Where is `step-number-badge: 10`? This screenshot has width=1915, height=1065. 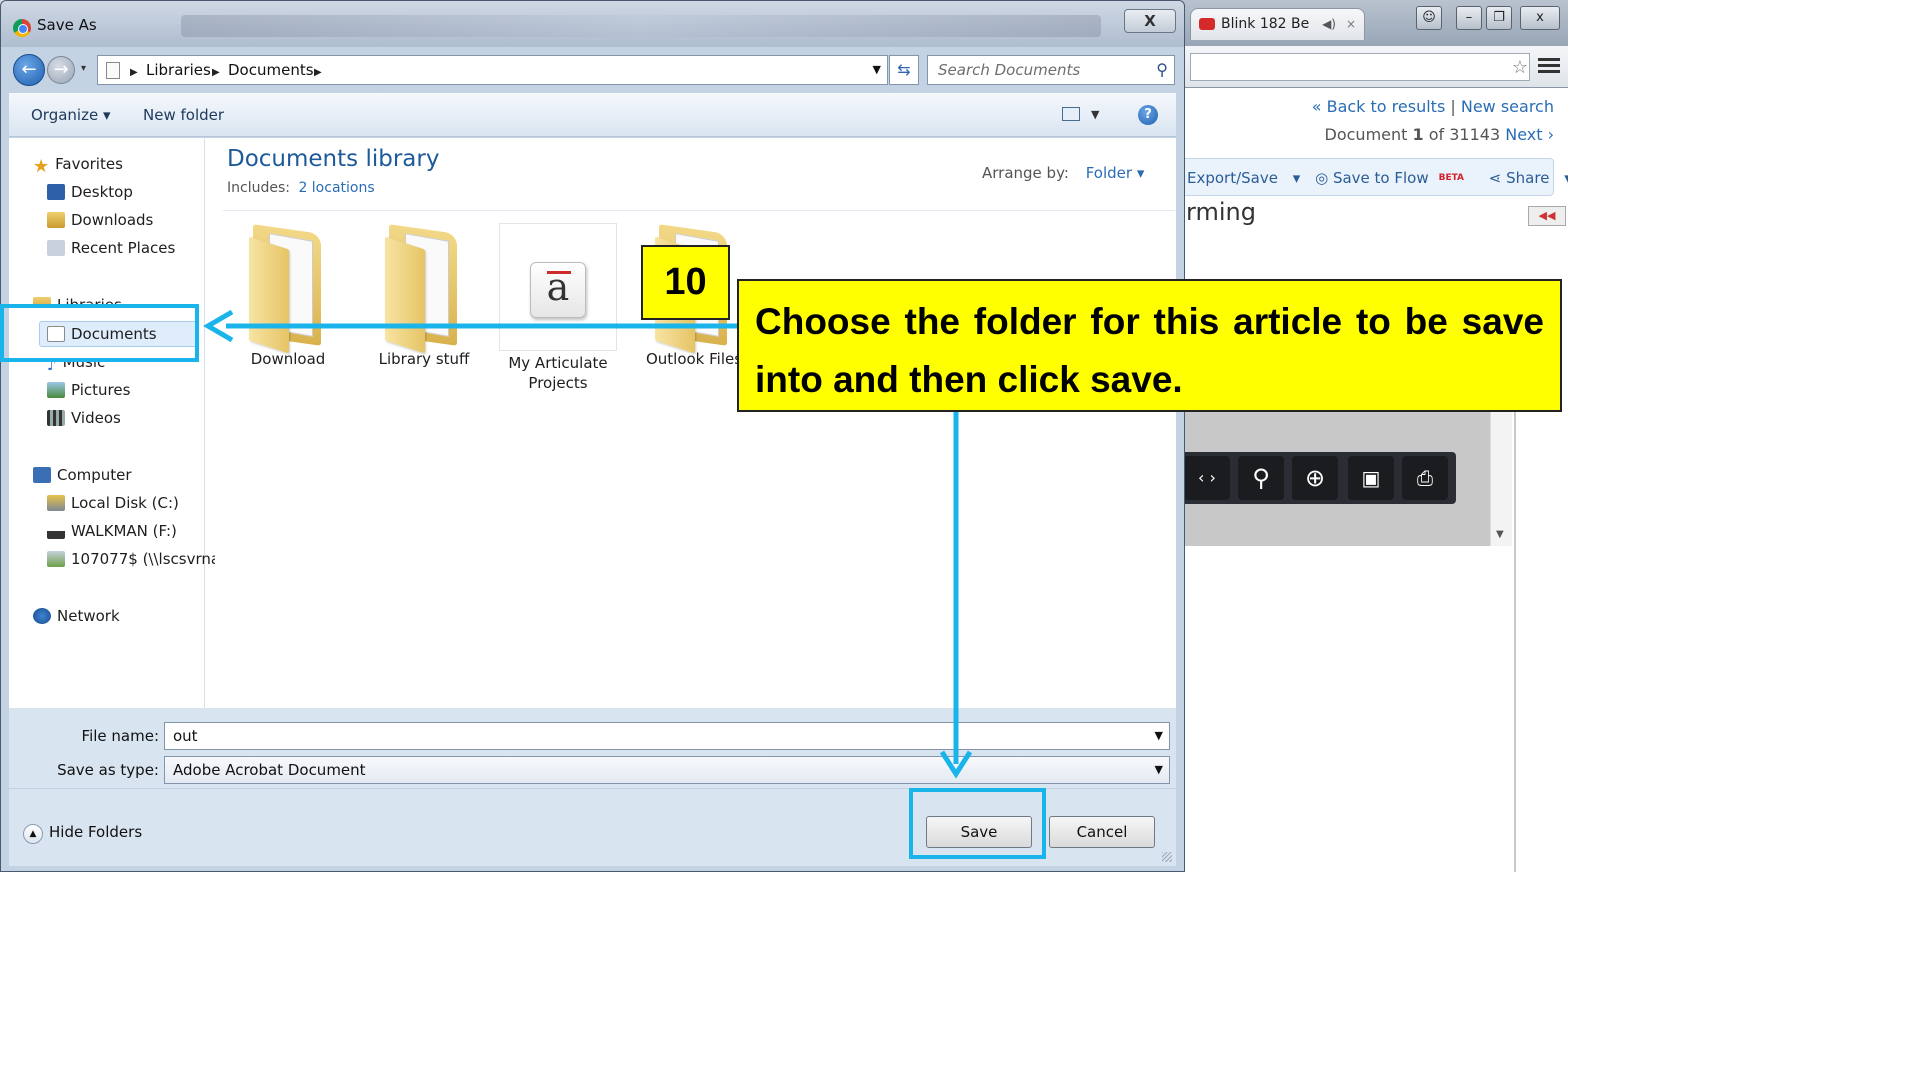 step-number-badge: 10 is located at coordinates (685, 282).